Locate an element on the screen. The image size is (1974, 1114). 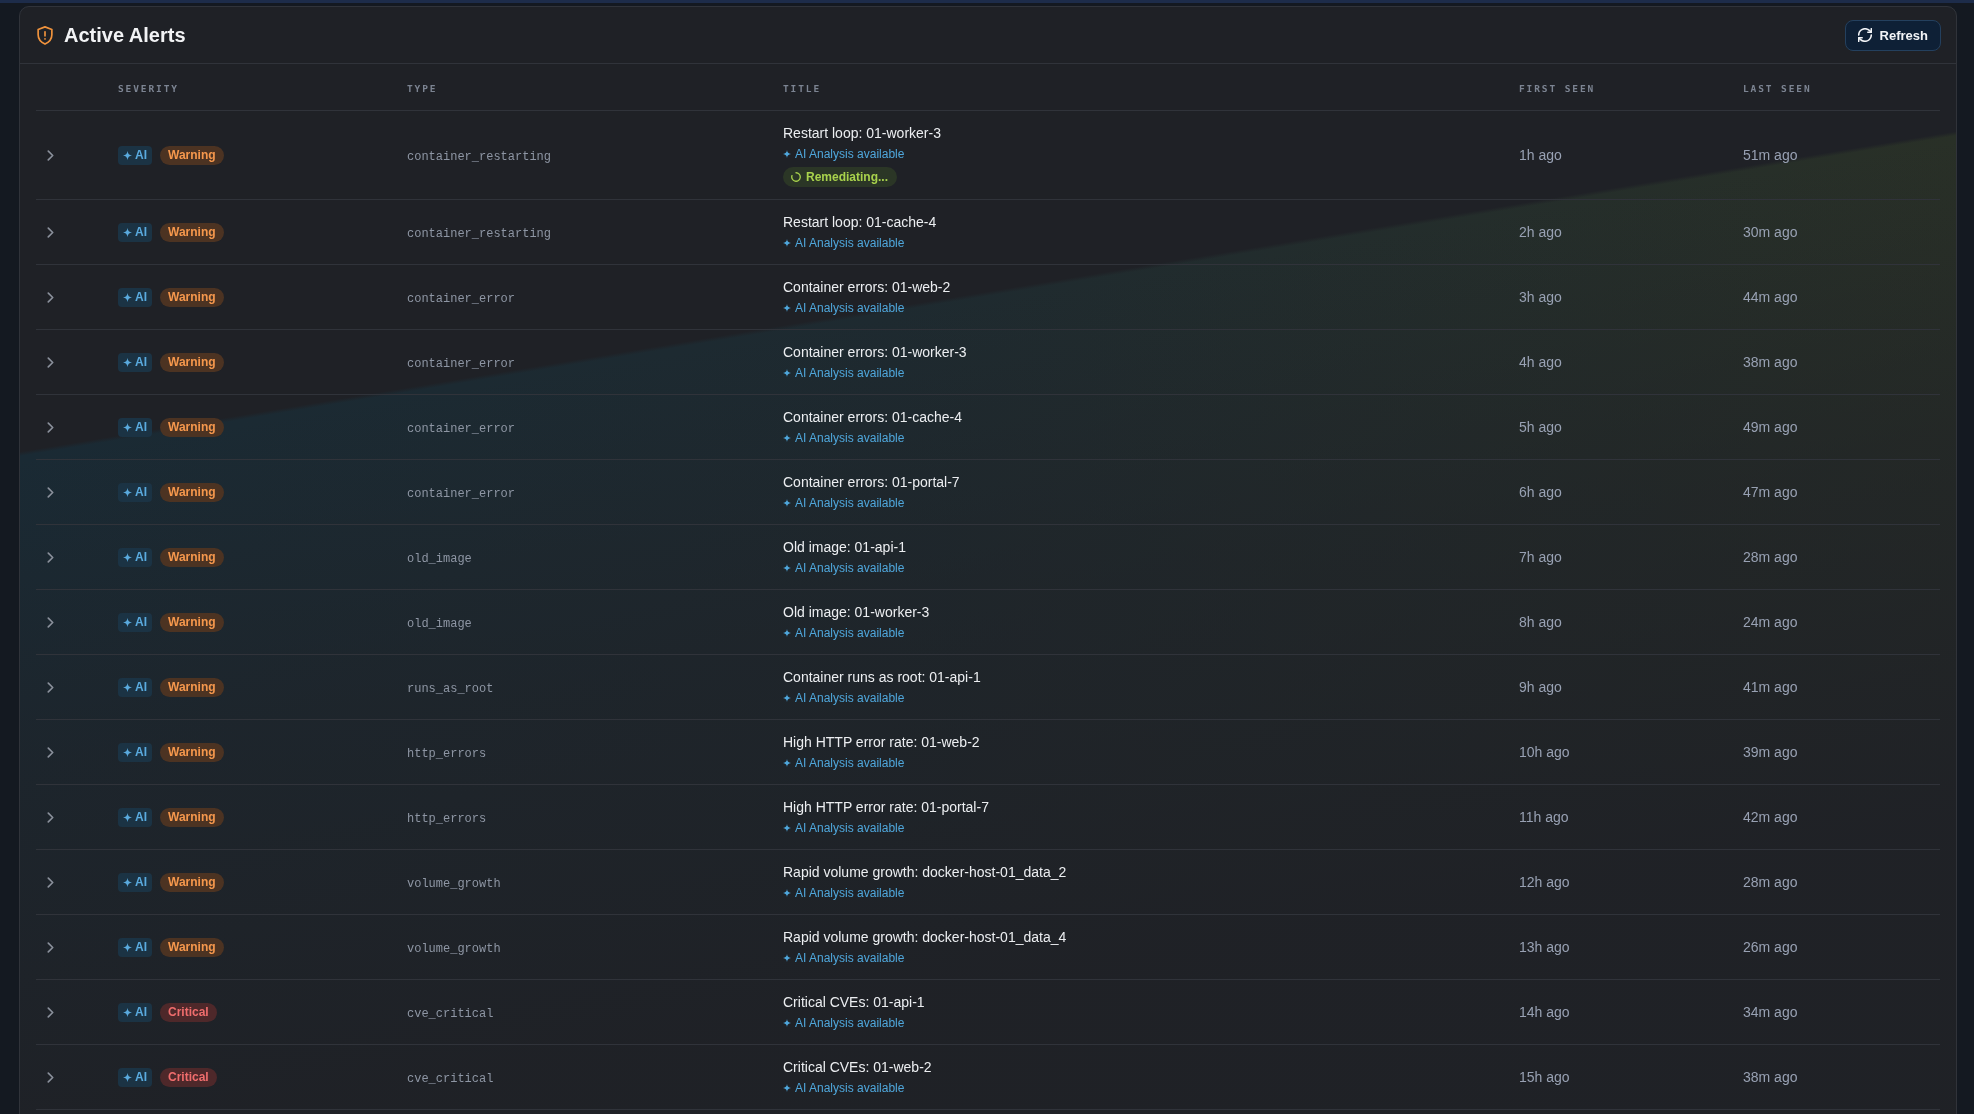
alert-type: old_image is located at coordinates (439, 559).